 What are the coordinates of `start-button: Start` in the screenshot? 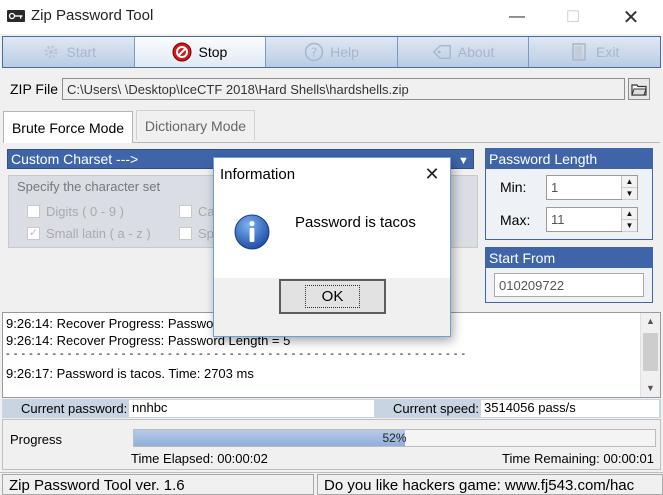 It's located at (69, 52).